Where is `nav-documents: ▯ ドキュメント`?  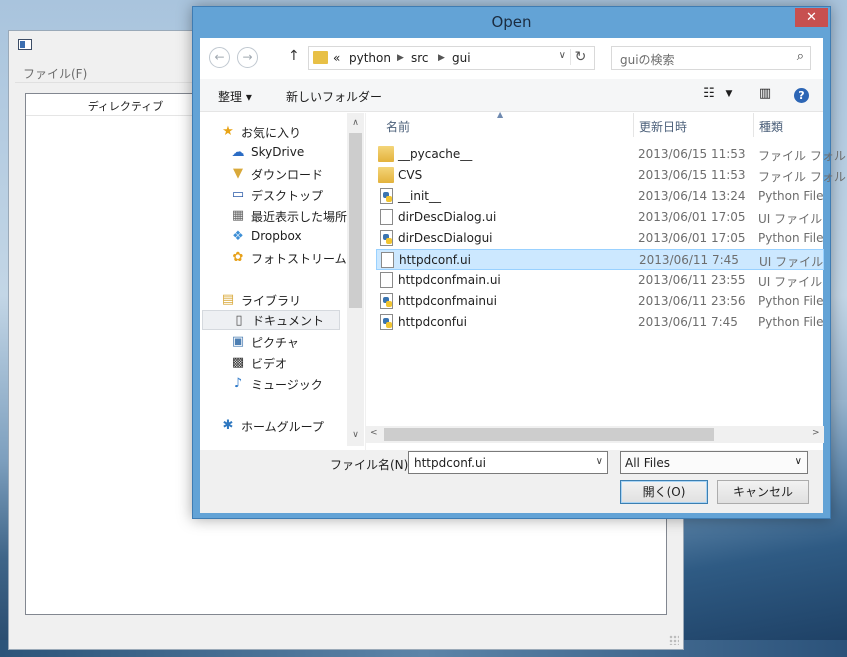
nav-documents: ▯ ドキュメント is located at coordinates (271, 320).